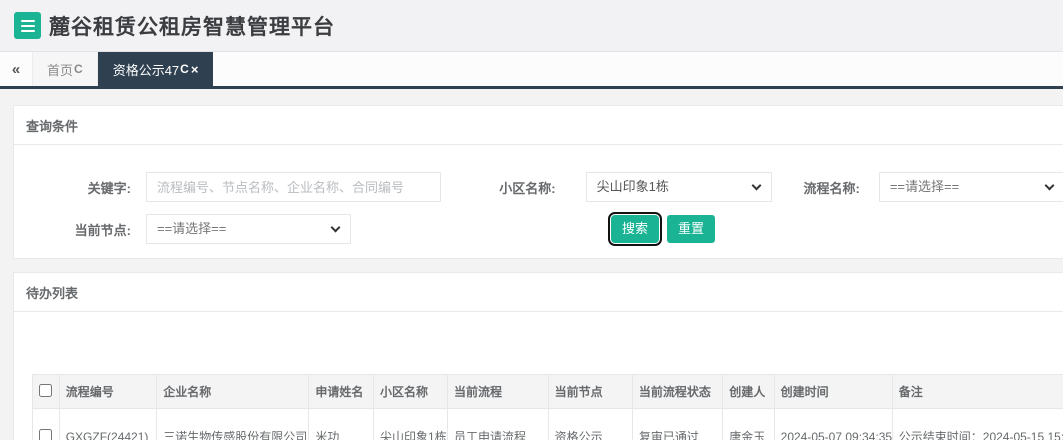 This screenshot has height=440, width=1063. I want to click on cell-process-status: 复审已通过, so click(677, 424).